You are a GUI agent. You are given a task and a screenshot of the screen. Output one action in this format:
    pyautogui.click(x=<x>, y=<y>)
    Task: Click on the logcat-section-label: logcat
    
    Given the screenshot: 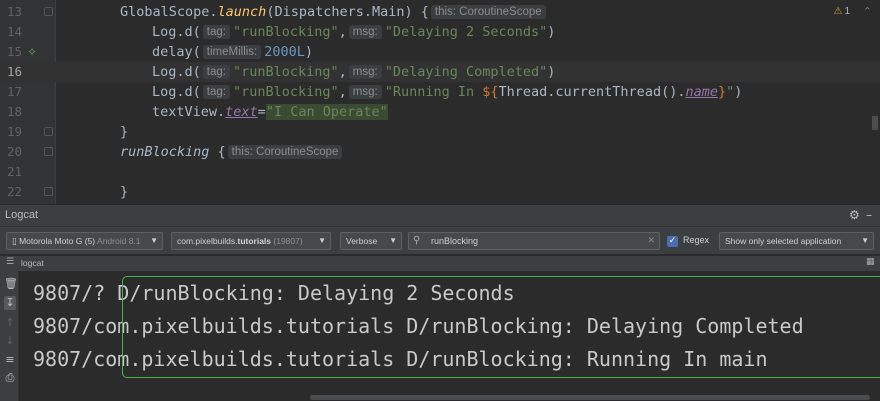 What is the action you would take?
    pyautogui.click(x=32, y=263)
    